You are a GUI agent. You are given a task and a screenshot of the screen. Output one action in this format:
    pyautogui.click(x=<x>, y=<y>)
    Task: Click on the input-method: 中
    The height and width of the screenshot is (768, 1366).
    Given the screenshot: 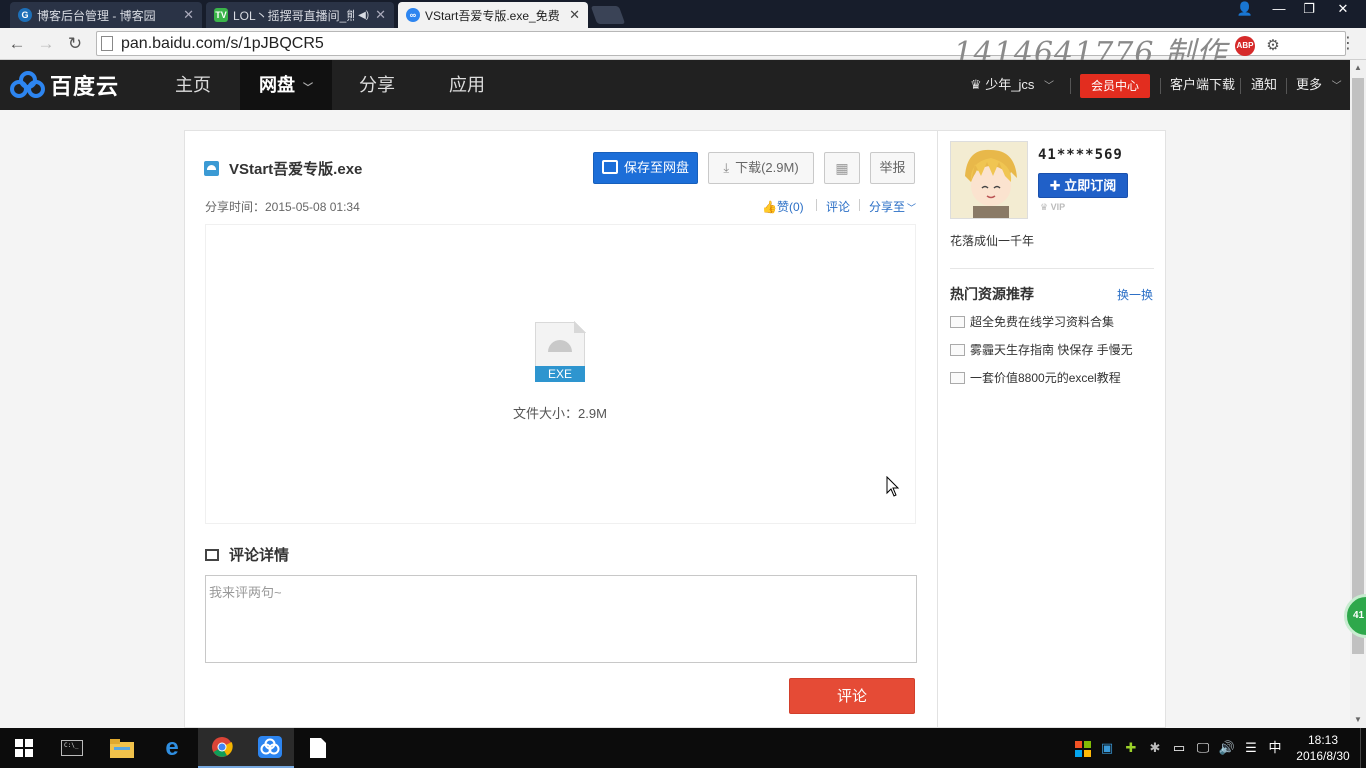 What is the action you would take?
    pyautogui.click(x=1275, y=748)
    